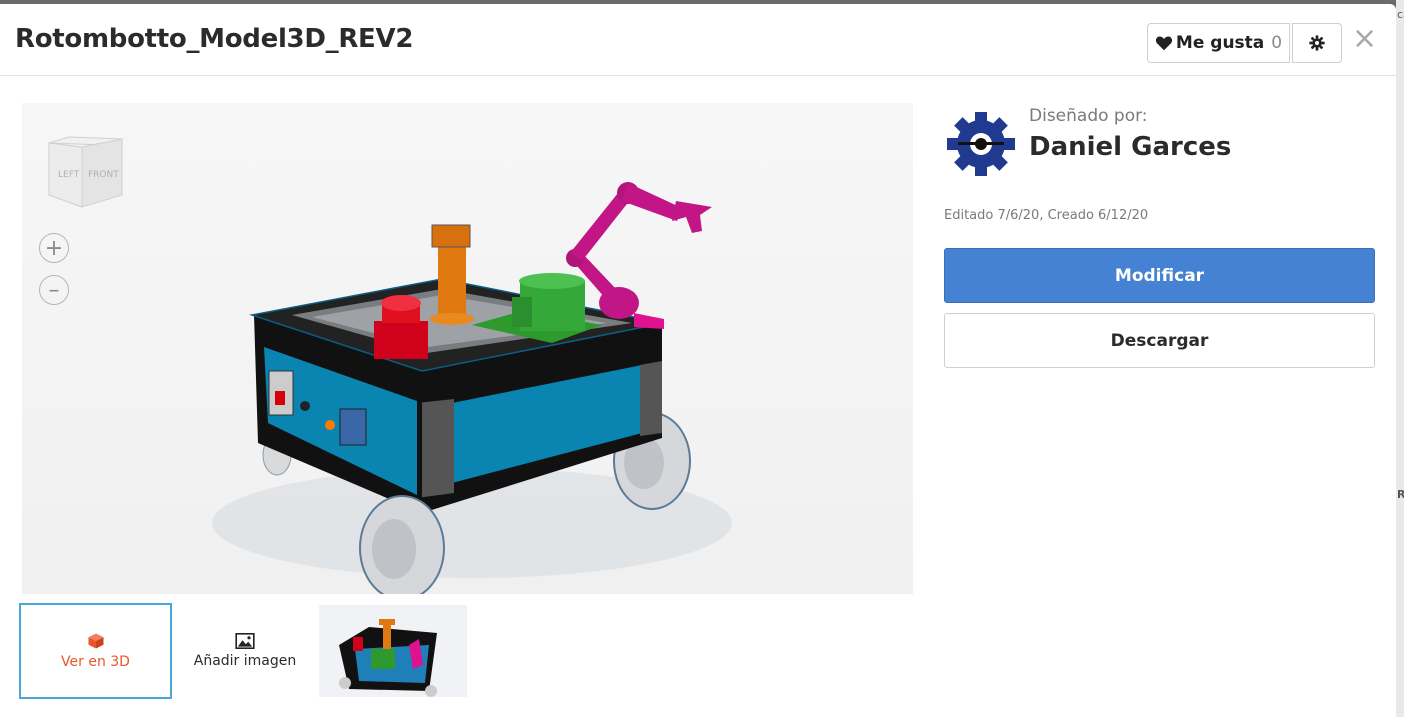  What do you see at coordinates (1364, 40) in the screenshot?
I see `close-button: ×` at bounding box center [1364, 40].